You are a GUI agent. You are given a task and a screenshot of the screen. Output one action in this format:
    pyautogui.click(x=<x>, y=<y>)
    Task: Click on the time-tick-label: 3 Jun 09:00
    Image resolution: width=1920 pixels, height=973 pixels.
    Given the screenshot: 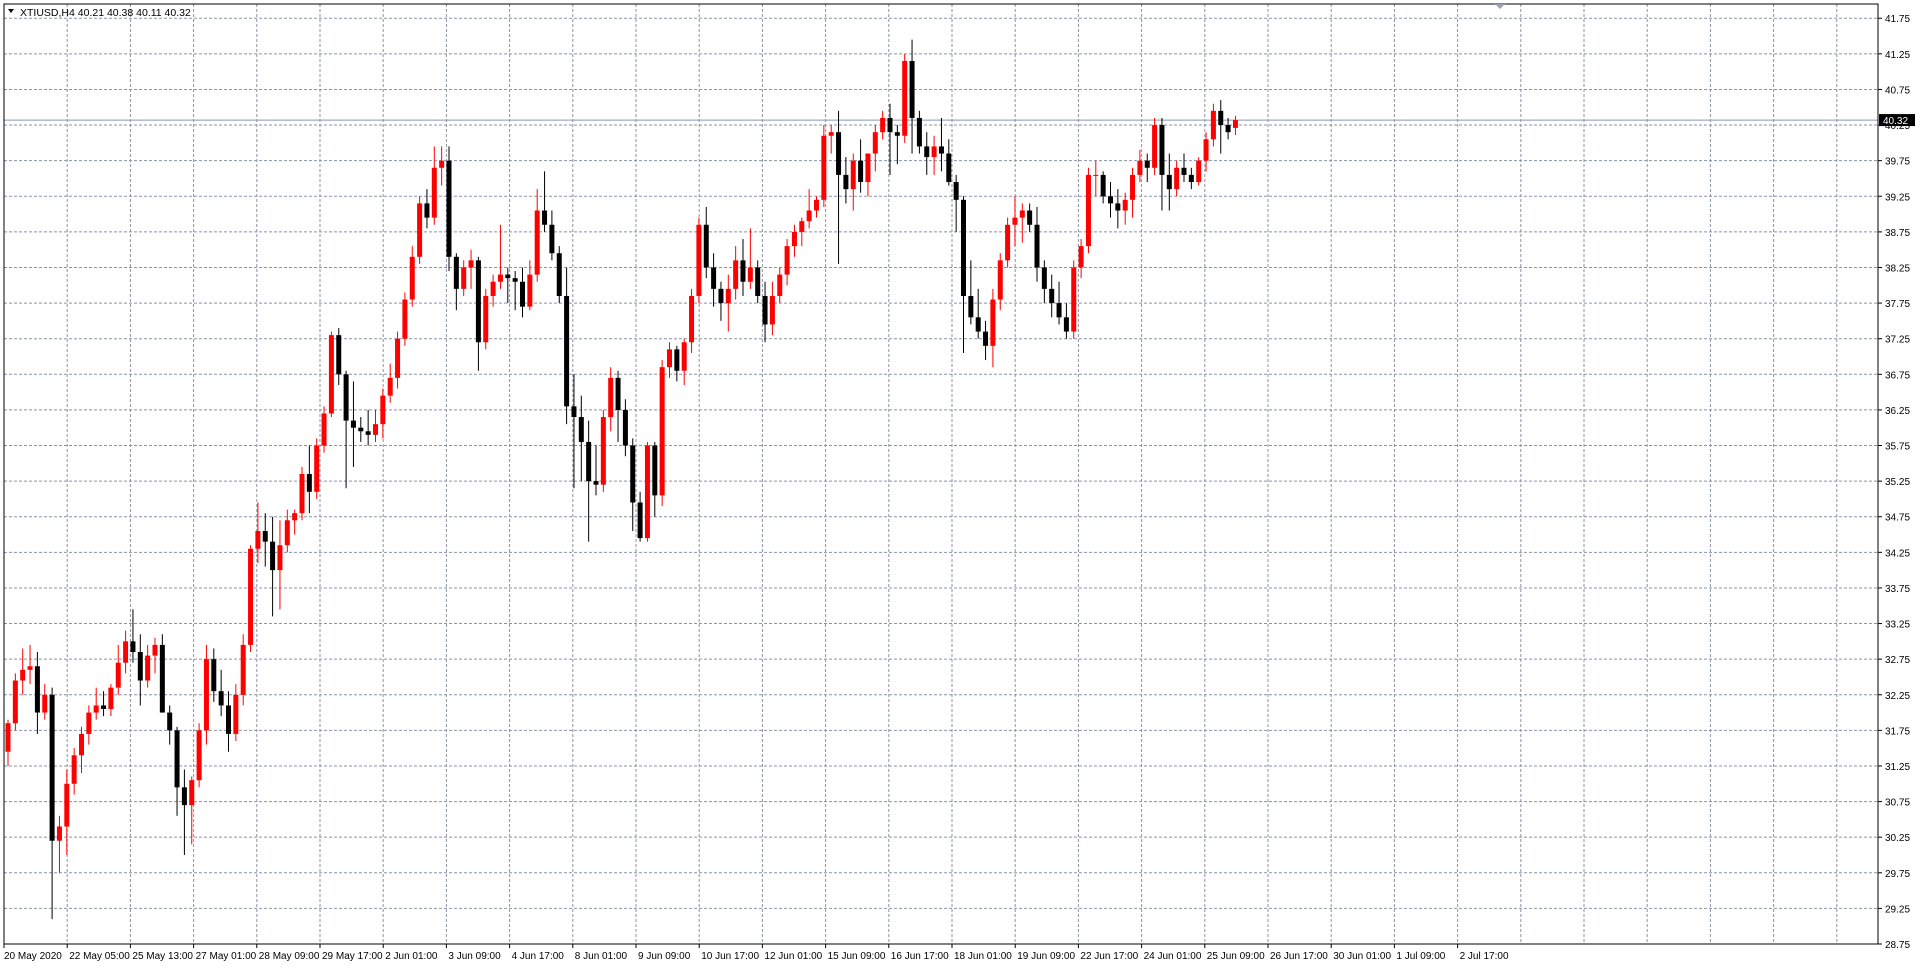 What is the action you would take?
    pyautogui.click(x=474, y=956)
    